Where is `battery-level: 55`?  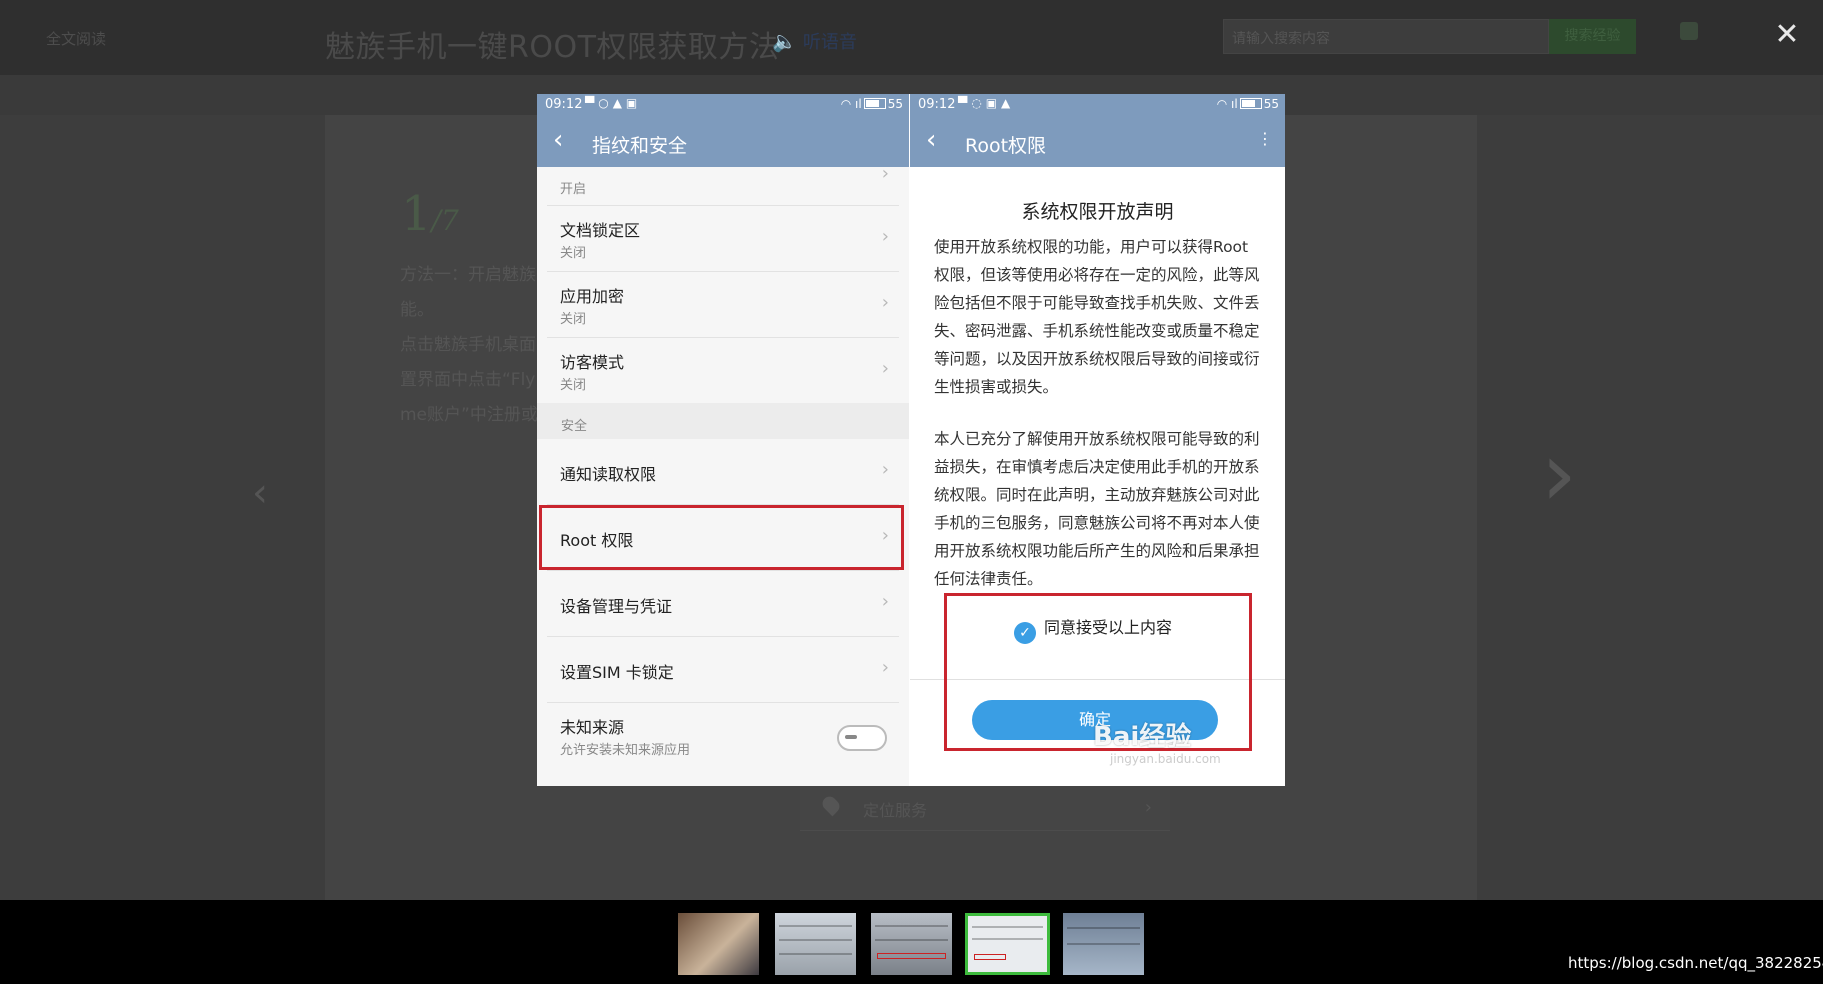
battery-level: 55 is located at coordinates (895, 104).